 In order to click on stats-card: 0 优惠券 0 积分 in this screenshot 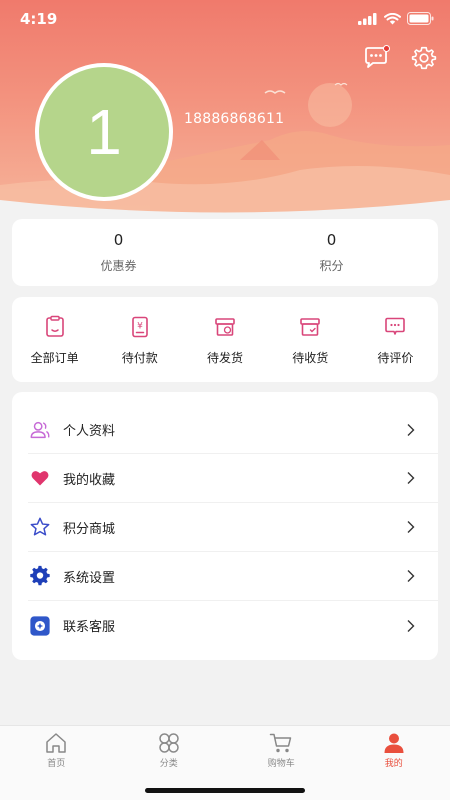, I will do `click(225, 252)`.